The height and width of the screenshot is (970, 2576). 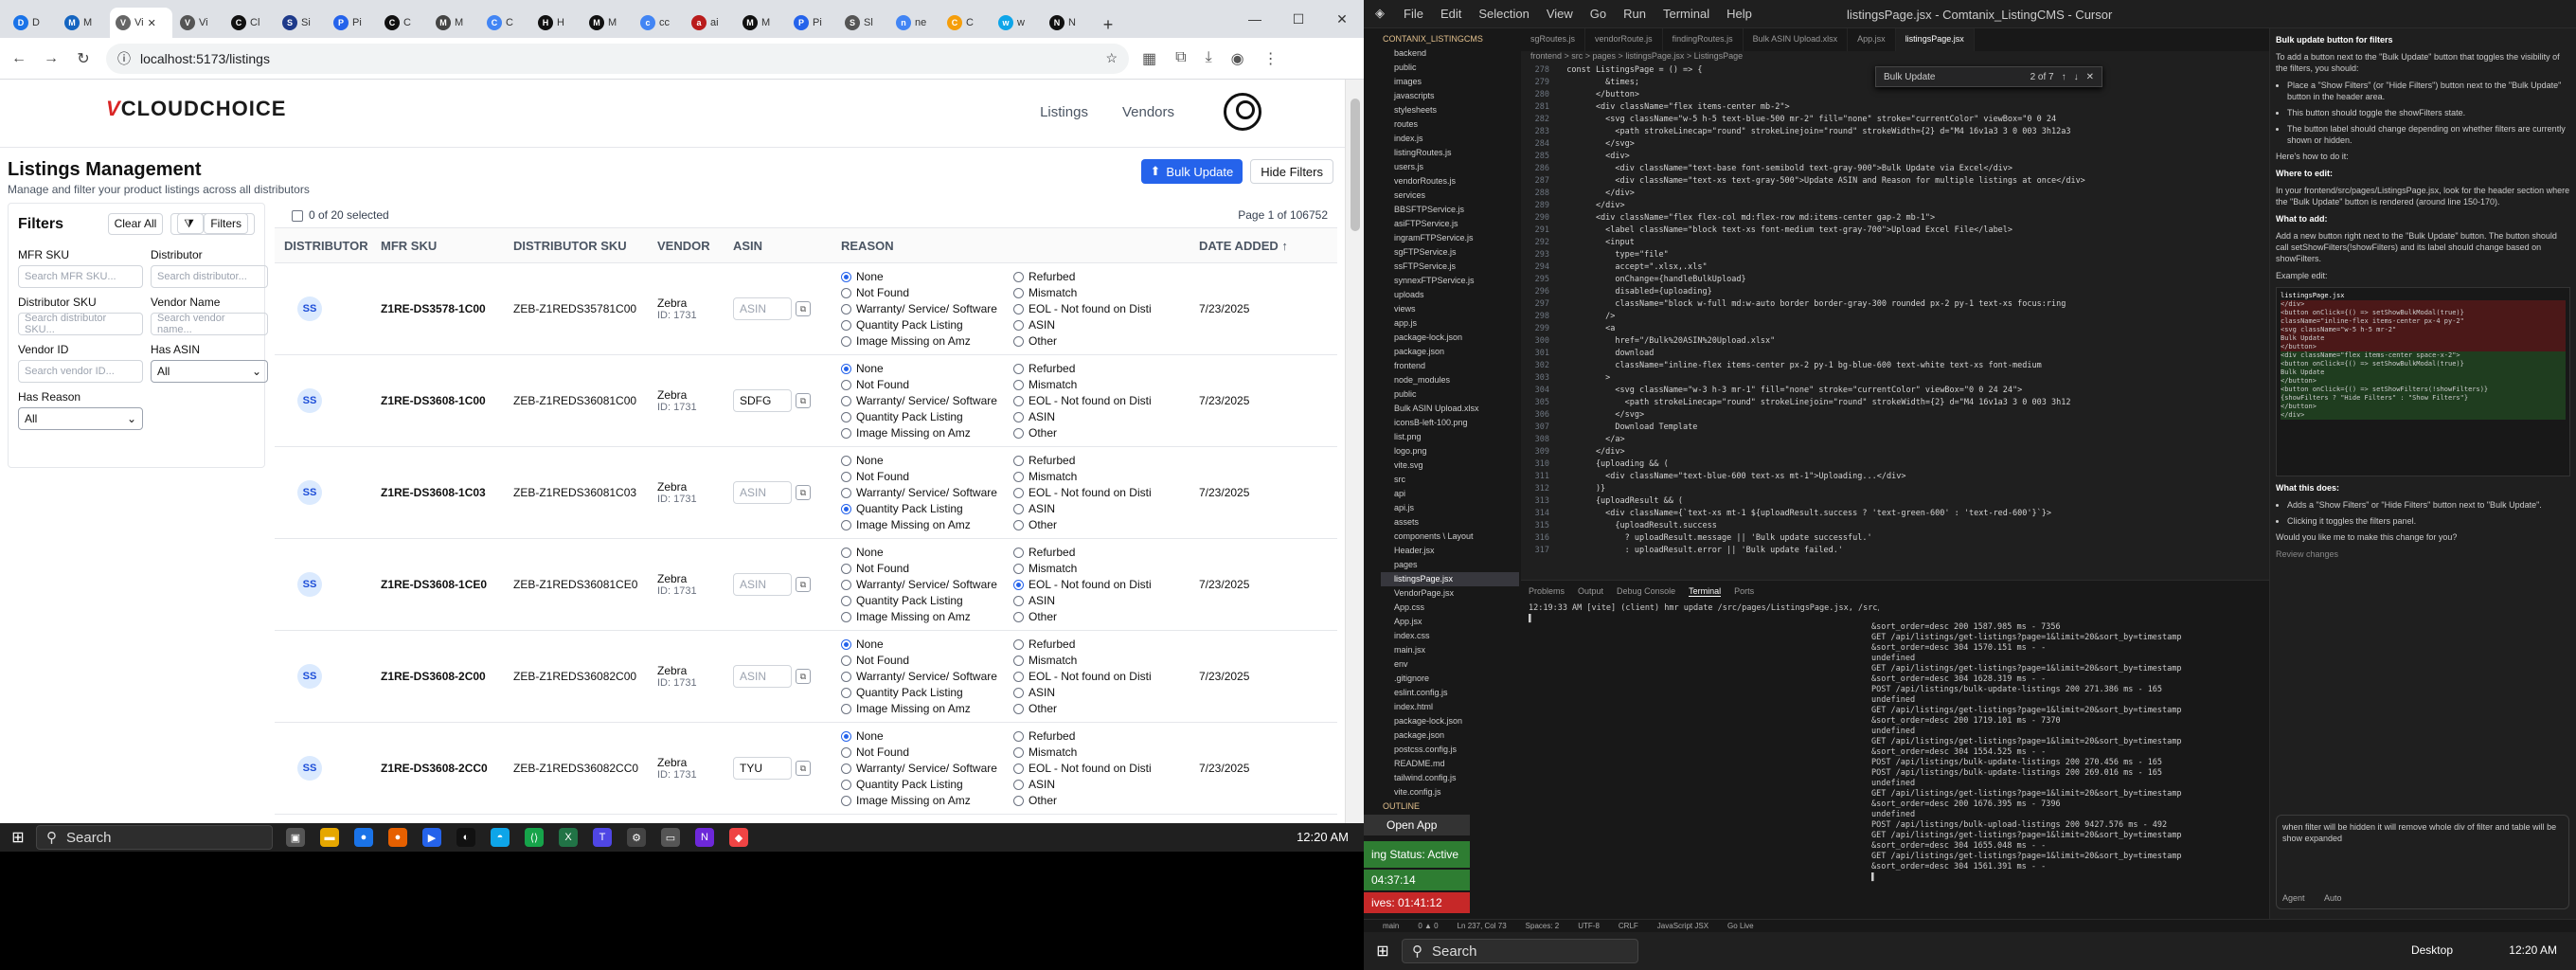 I want to click on url-input: ⓘ localhost:5173/listings ☆, so click(x=617, y=58).